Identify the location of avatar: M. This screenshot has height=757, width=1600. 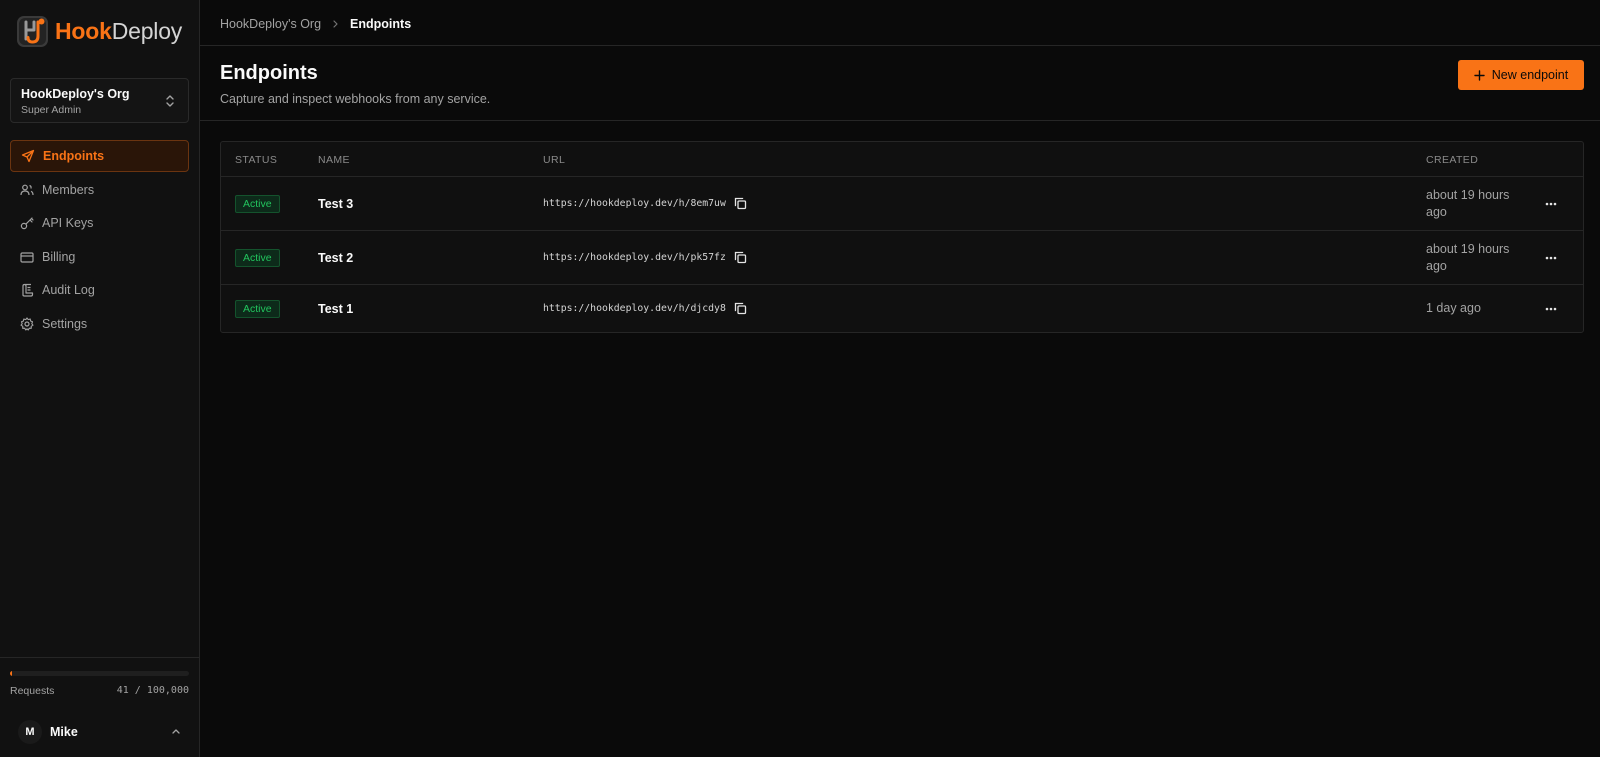
(30, 732).